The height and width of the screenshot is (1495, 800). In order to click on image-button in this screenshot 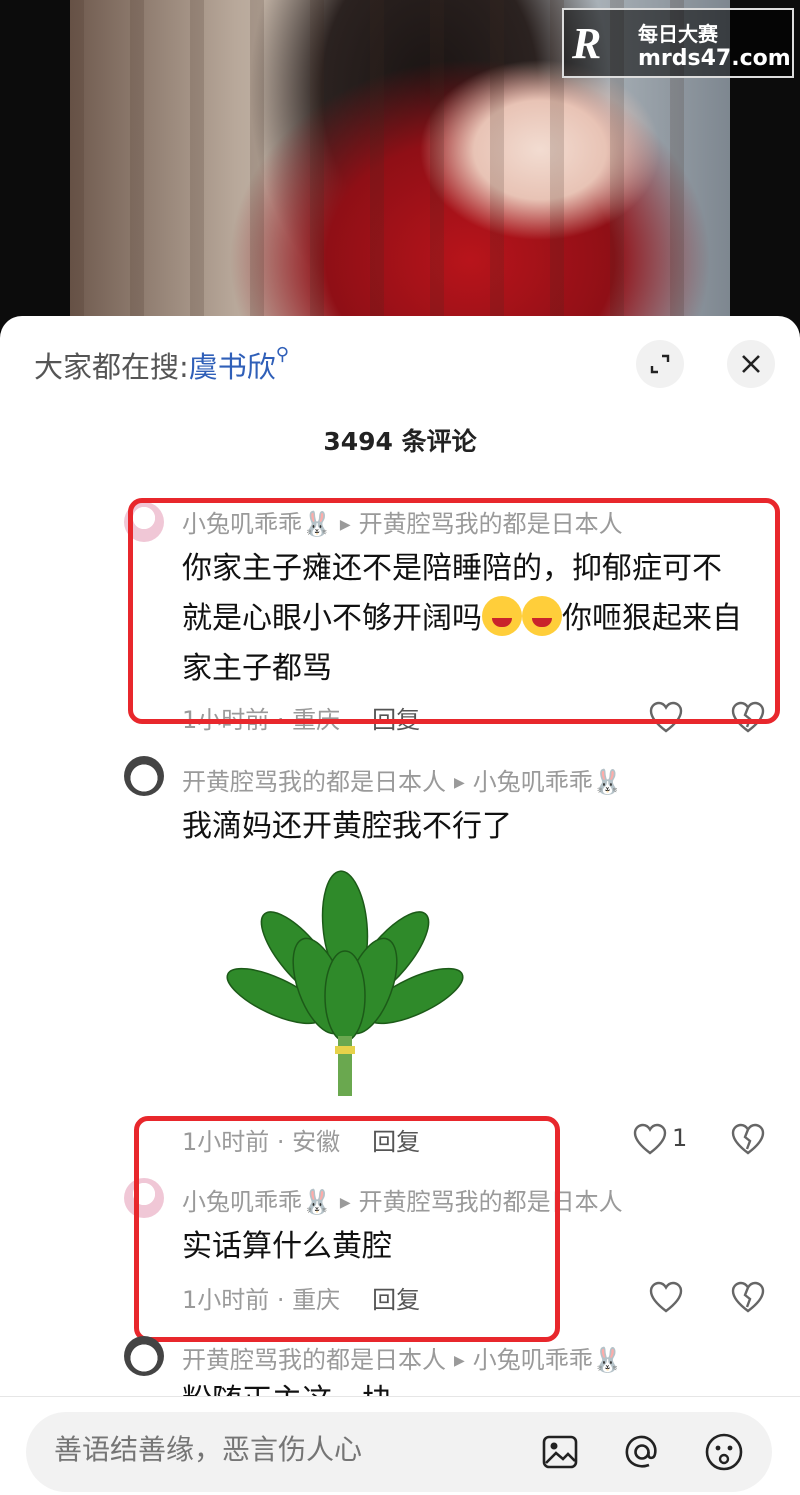, I will do `click(560, 1452)`.